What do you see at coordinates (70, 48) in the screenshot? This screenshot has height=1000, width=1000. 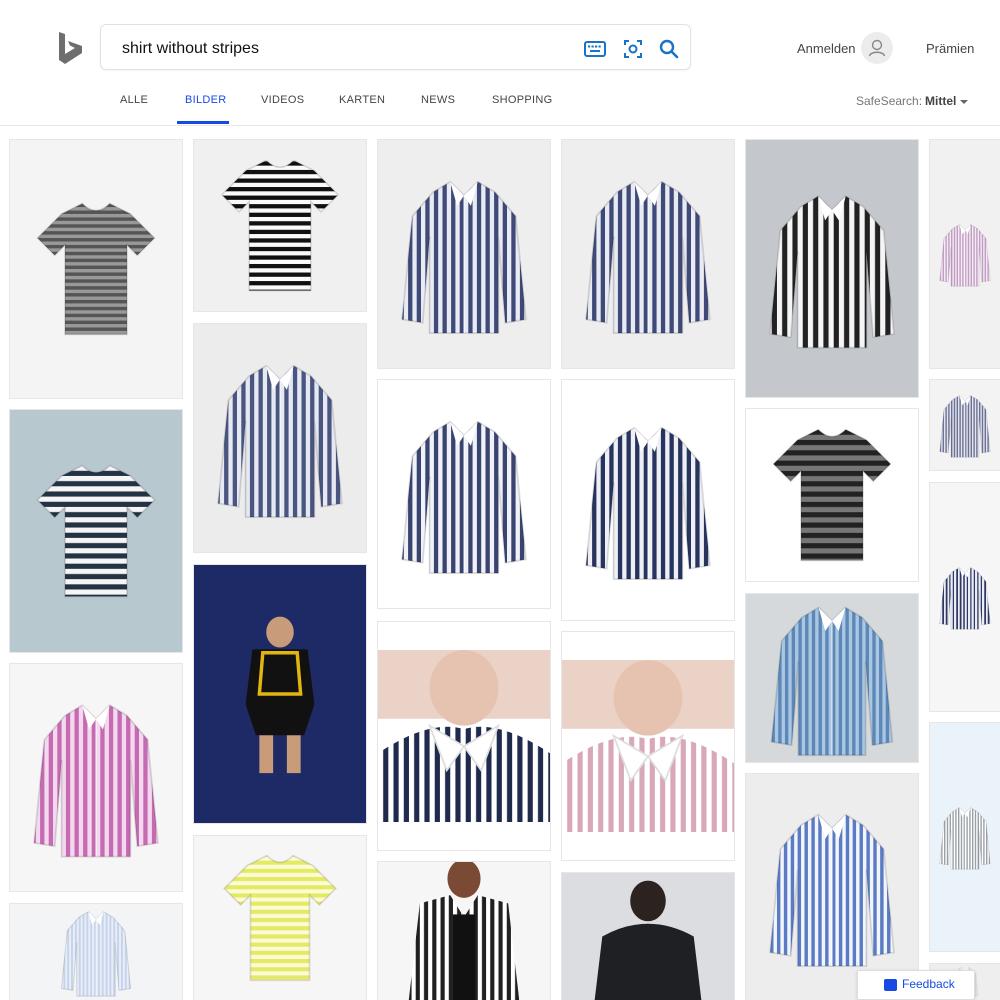 I see `bing-logo` at bounding box center [70, 48].